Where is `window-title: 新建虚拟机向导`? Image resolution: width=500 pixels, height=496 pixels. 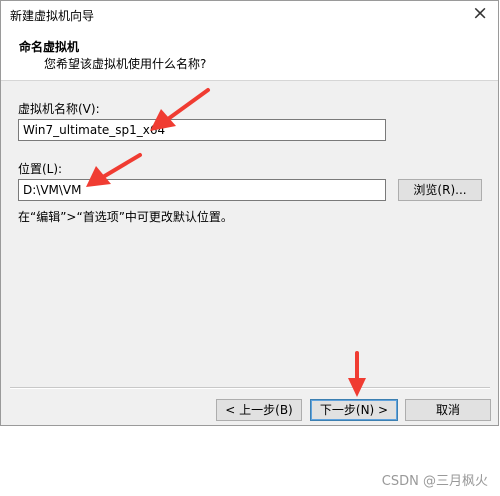
window-title: 新建虚拟机向导 is located at coordinates (52, 16).